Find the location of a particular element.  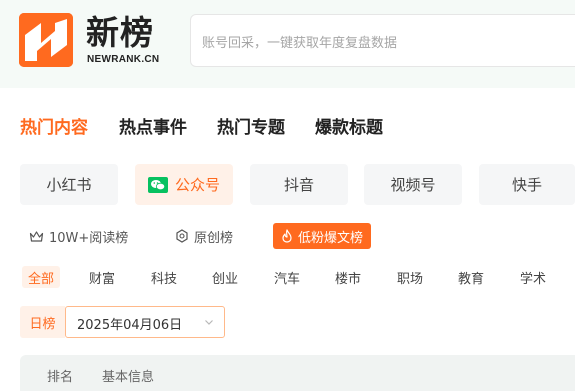

category-real-estate: 楼市 is located at coordinates (348, 277).